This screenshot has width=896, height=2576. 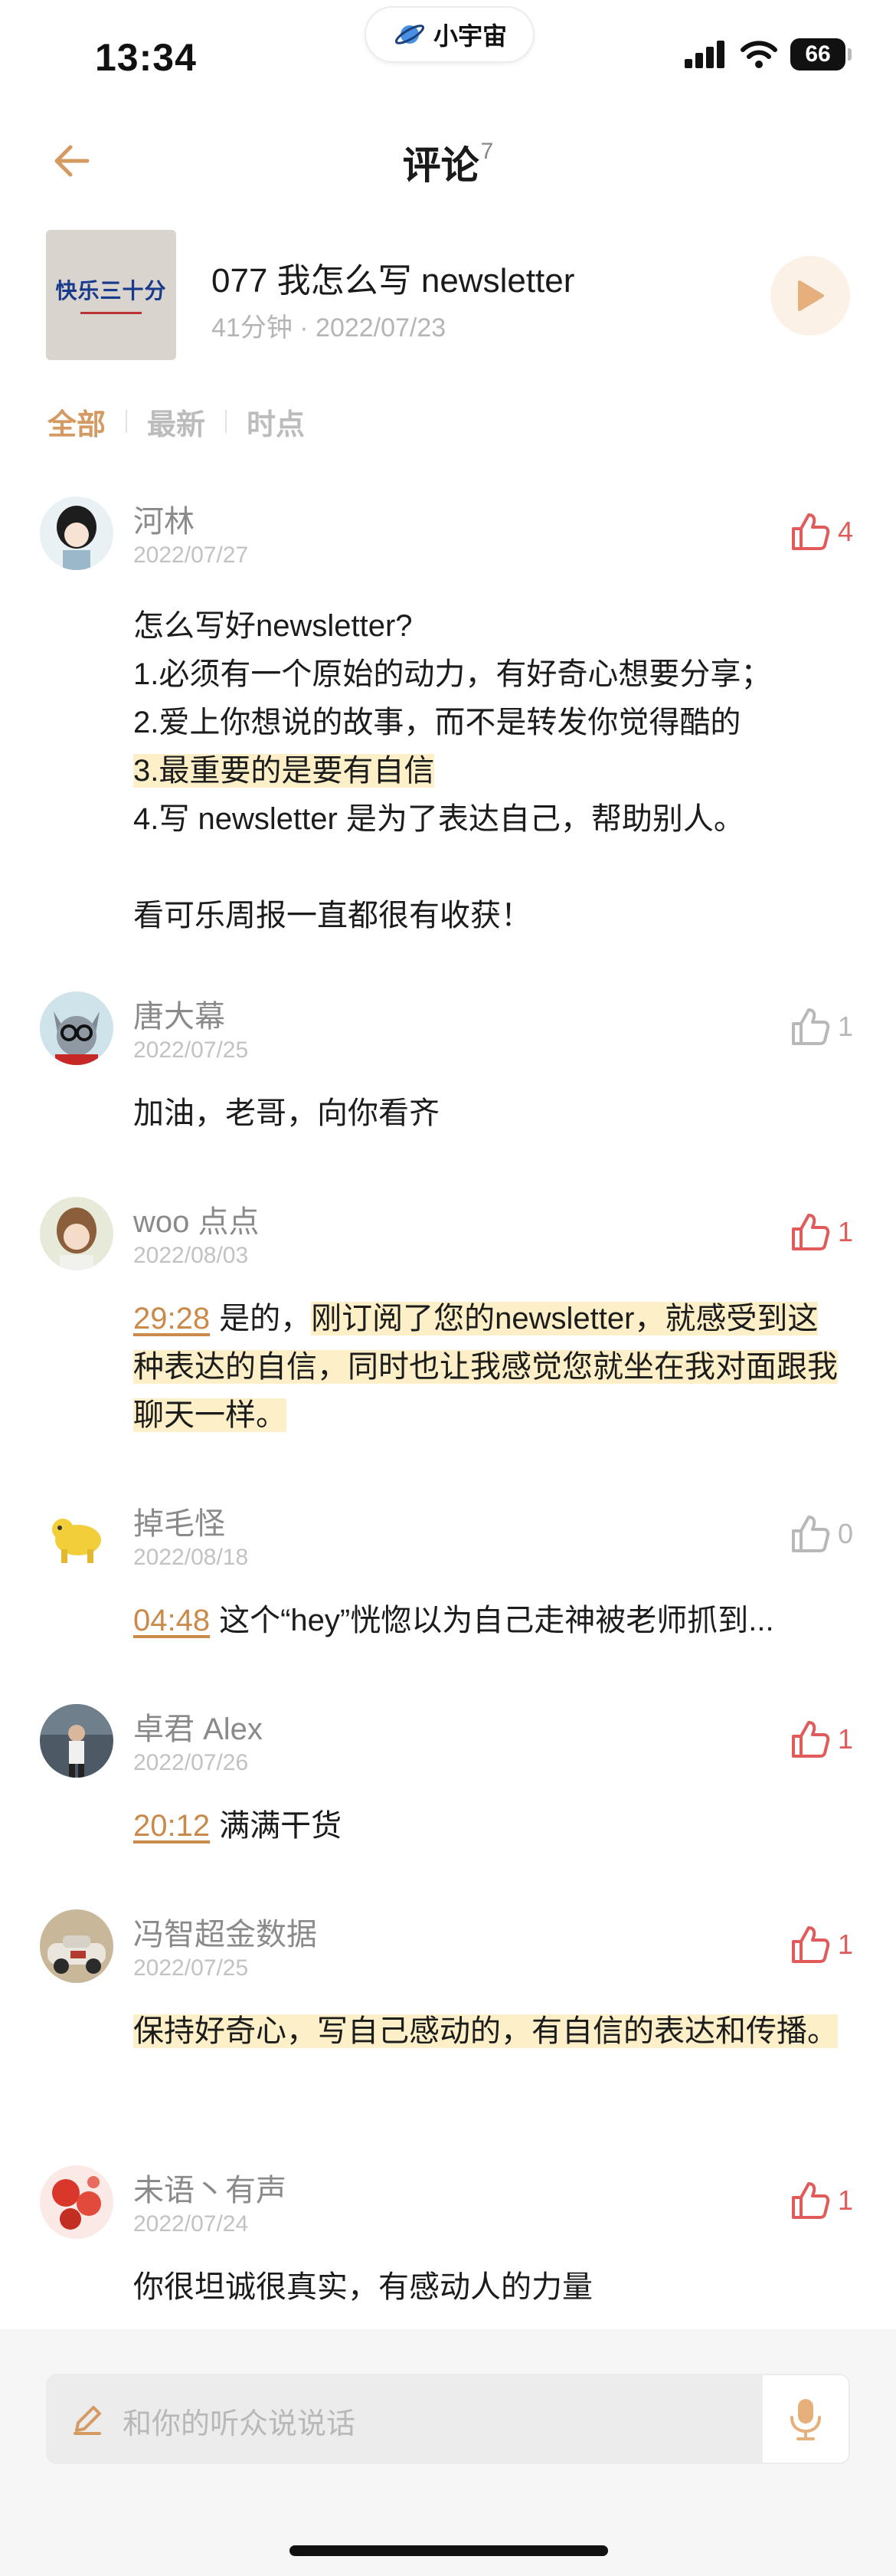 What do you see at coordinates (239, 2424) in the screenshot?
I see `input-placeholder: 和你的听众说说话` at bounding box center [239, 2424].